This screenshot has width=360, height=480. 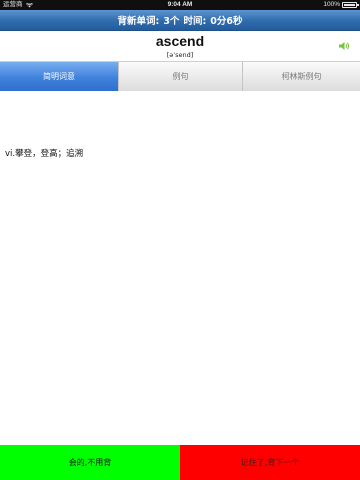 I want to click on action-bar: 会的,不用背 记住了,背下一个, so click(x=180, y=462).